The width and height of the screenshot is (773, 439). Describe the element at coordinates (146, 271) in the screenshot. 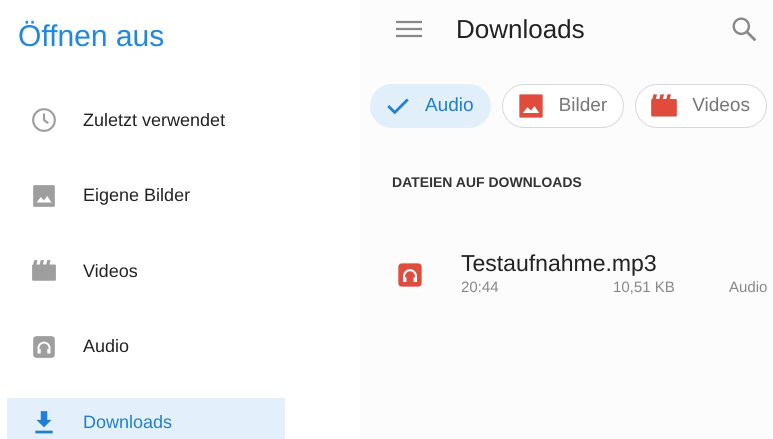

I see `drawer-item: Videos` at that location.